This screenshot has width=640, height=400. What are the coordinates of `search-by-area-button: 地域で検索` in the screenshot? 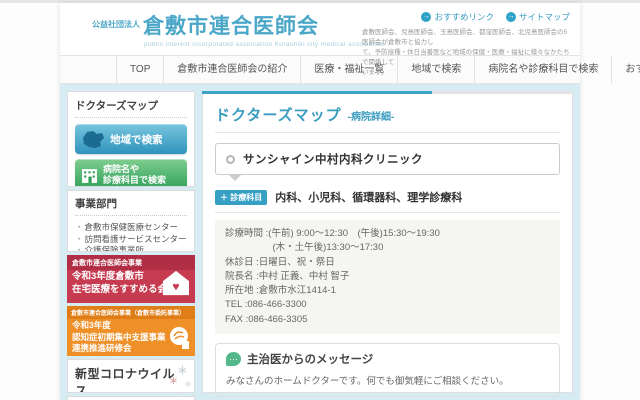 It's located at (131, 139).